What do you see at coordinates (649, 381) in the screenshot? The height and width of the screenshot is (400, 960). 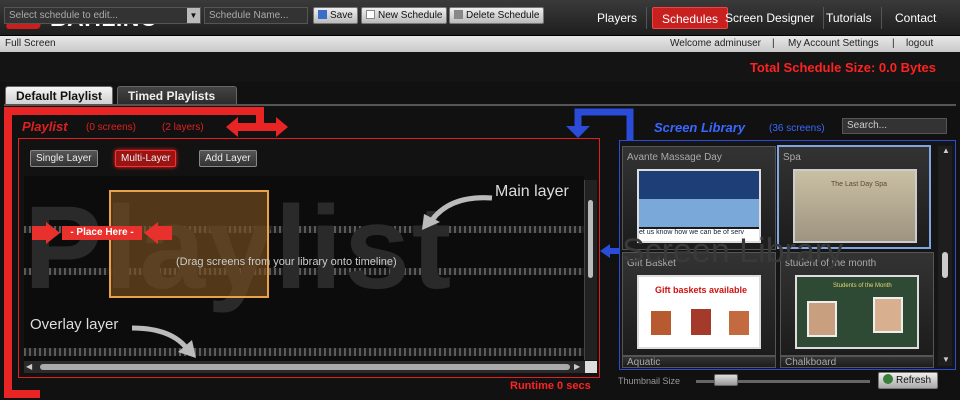 I see `thumbnail-size-label: Thumbnail Size` at bounding box center [649, 381].